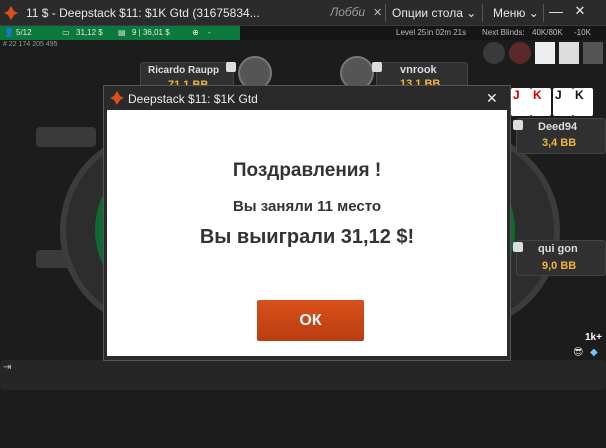 This screenshot has width=606, height=448. What do you see at coordinates (578, 352) in the screenshot?
I see `emoji-icon: 😎` at bounding box center [578, 352].